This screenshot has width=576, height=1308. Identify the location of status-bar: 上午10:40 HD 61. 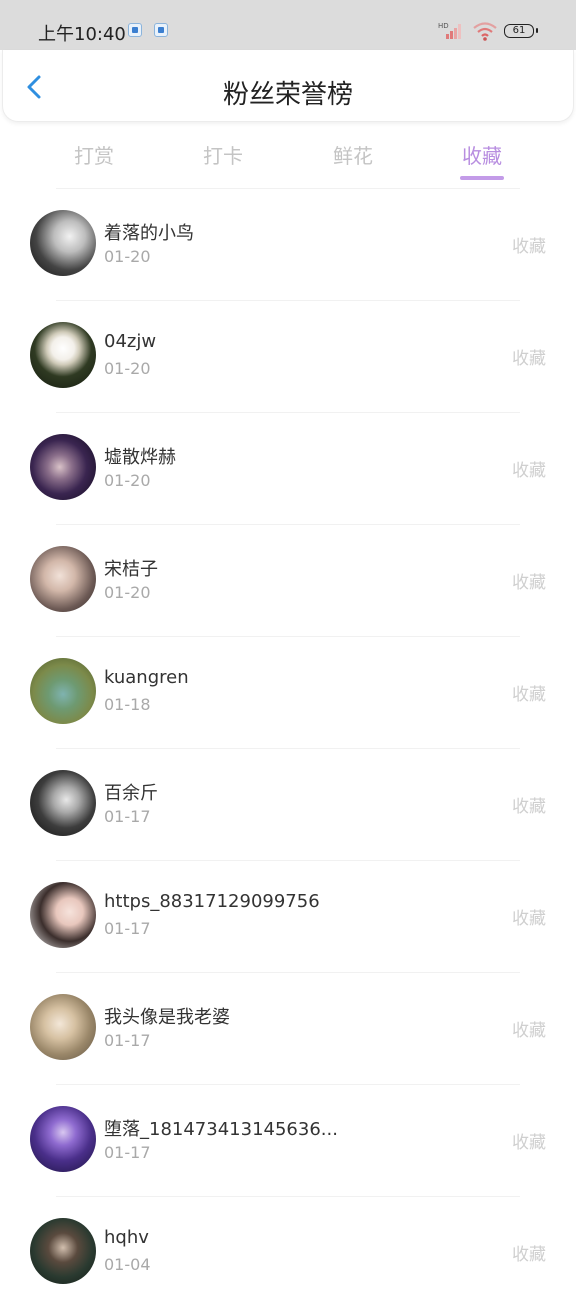
(288, 25).